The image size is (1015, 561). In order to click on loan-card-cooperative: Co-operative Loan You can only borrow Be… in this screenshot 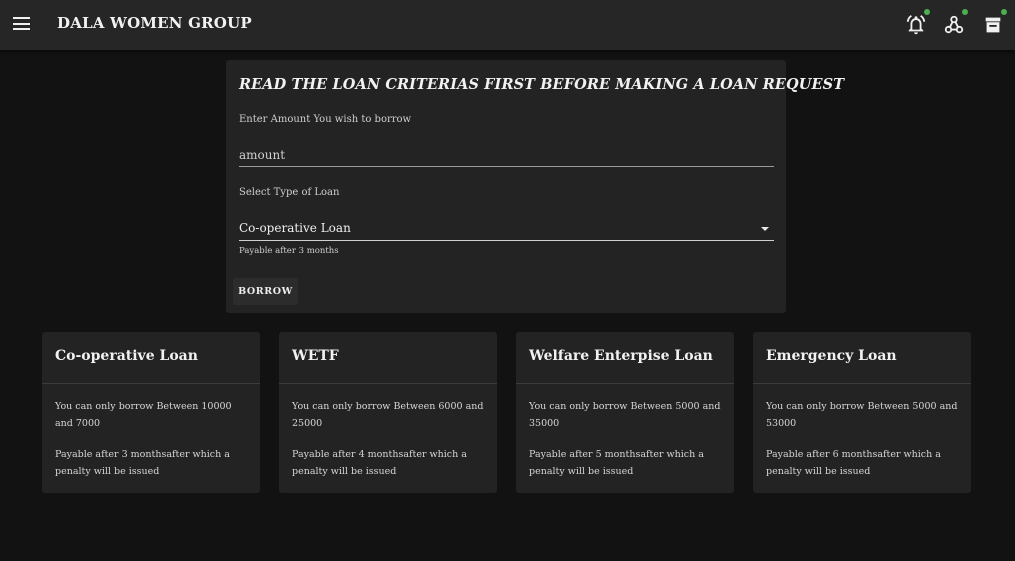, I will do `click(151, 412)`.